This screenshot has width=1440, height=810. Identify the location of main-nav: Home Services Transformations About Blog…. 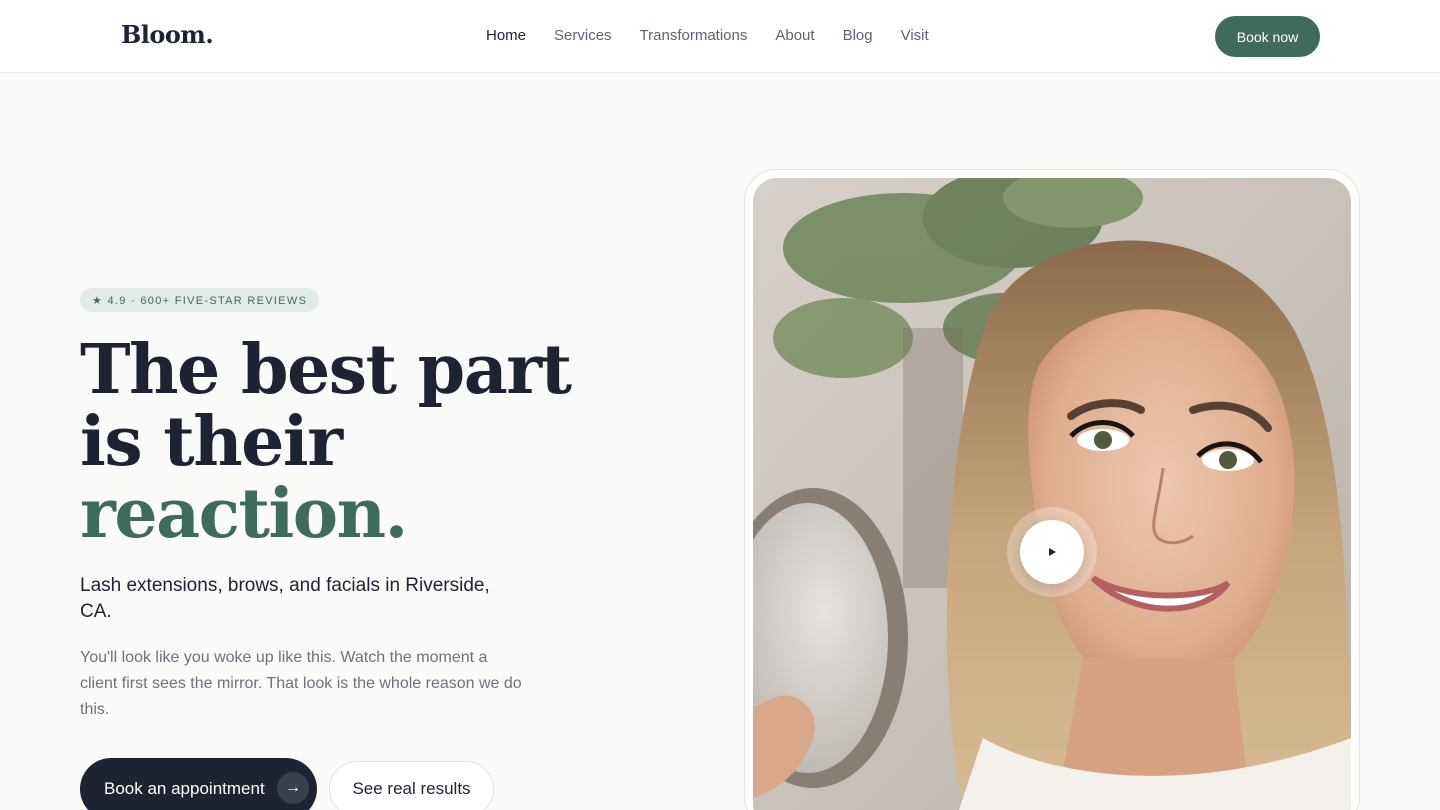
(721, 35).